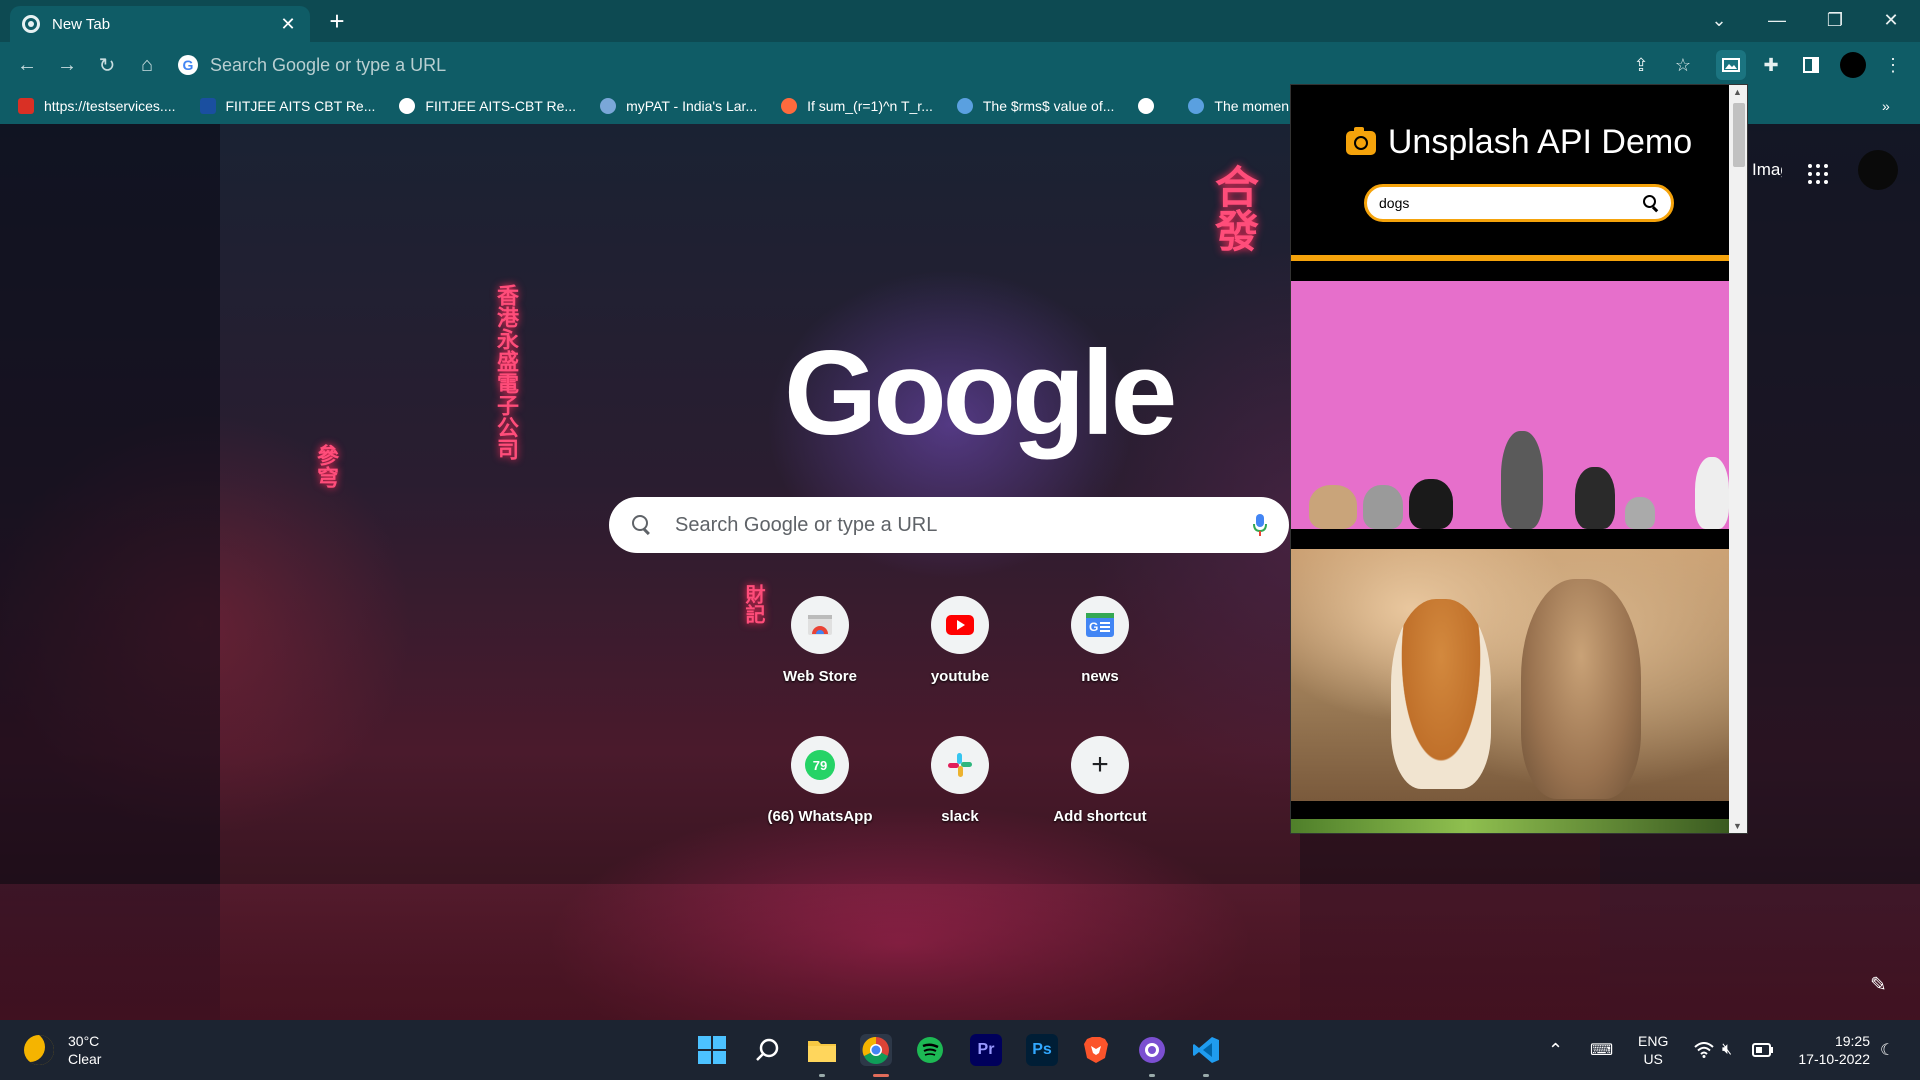  Describe the element at coordinates (1731, 65) in the screenshot. I see `unsplash-extension-icon` at that location.